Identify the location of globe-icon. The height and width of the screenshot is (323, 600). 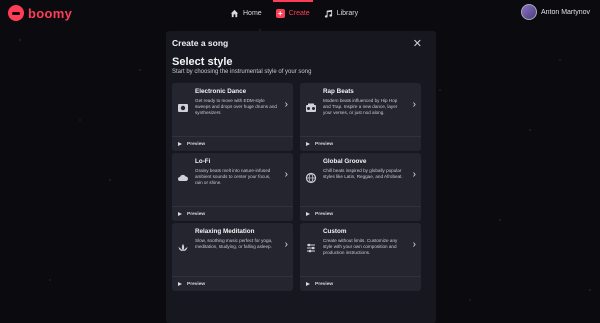
(311, 178).